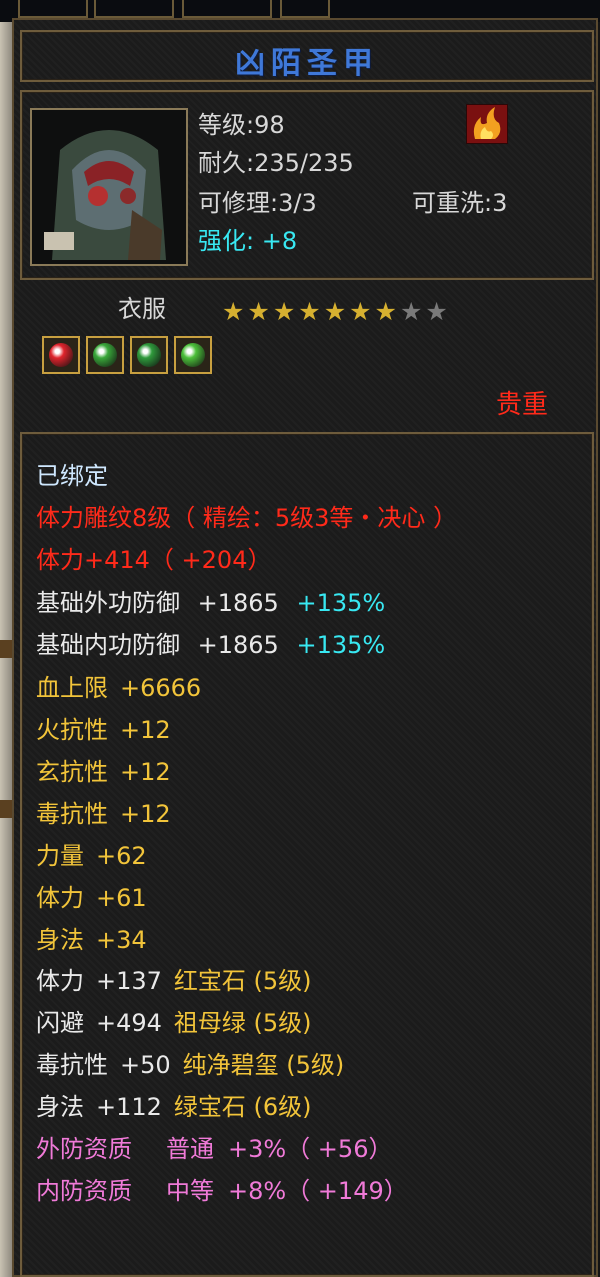  What do you see at coordinates (145, 814) in the screenshot?
I see `poison-resist-value: +12` at bounding box center [145, 814].